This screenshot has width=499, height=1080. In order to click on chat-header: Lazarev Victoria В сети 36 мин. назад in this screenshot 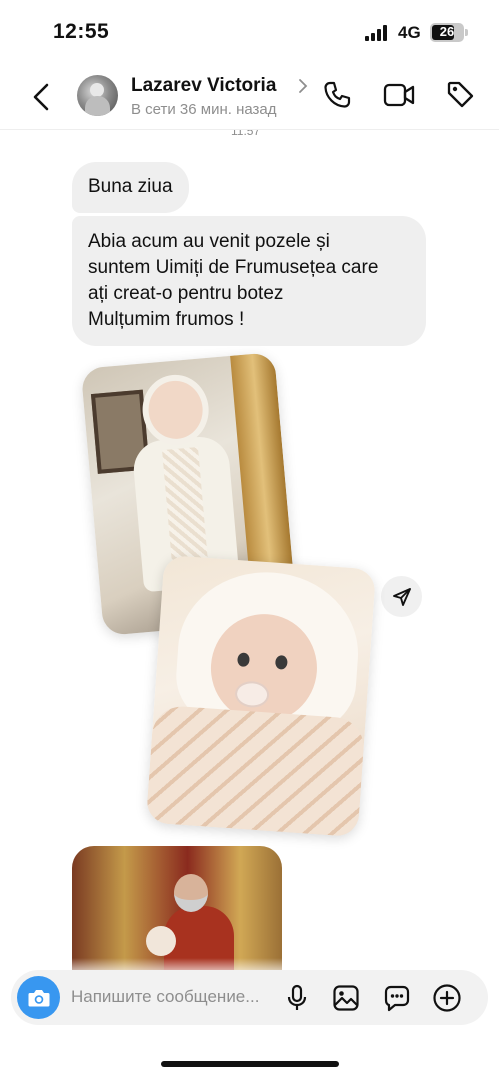, I will do `click(249, 97)`.